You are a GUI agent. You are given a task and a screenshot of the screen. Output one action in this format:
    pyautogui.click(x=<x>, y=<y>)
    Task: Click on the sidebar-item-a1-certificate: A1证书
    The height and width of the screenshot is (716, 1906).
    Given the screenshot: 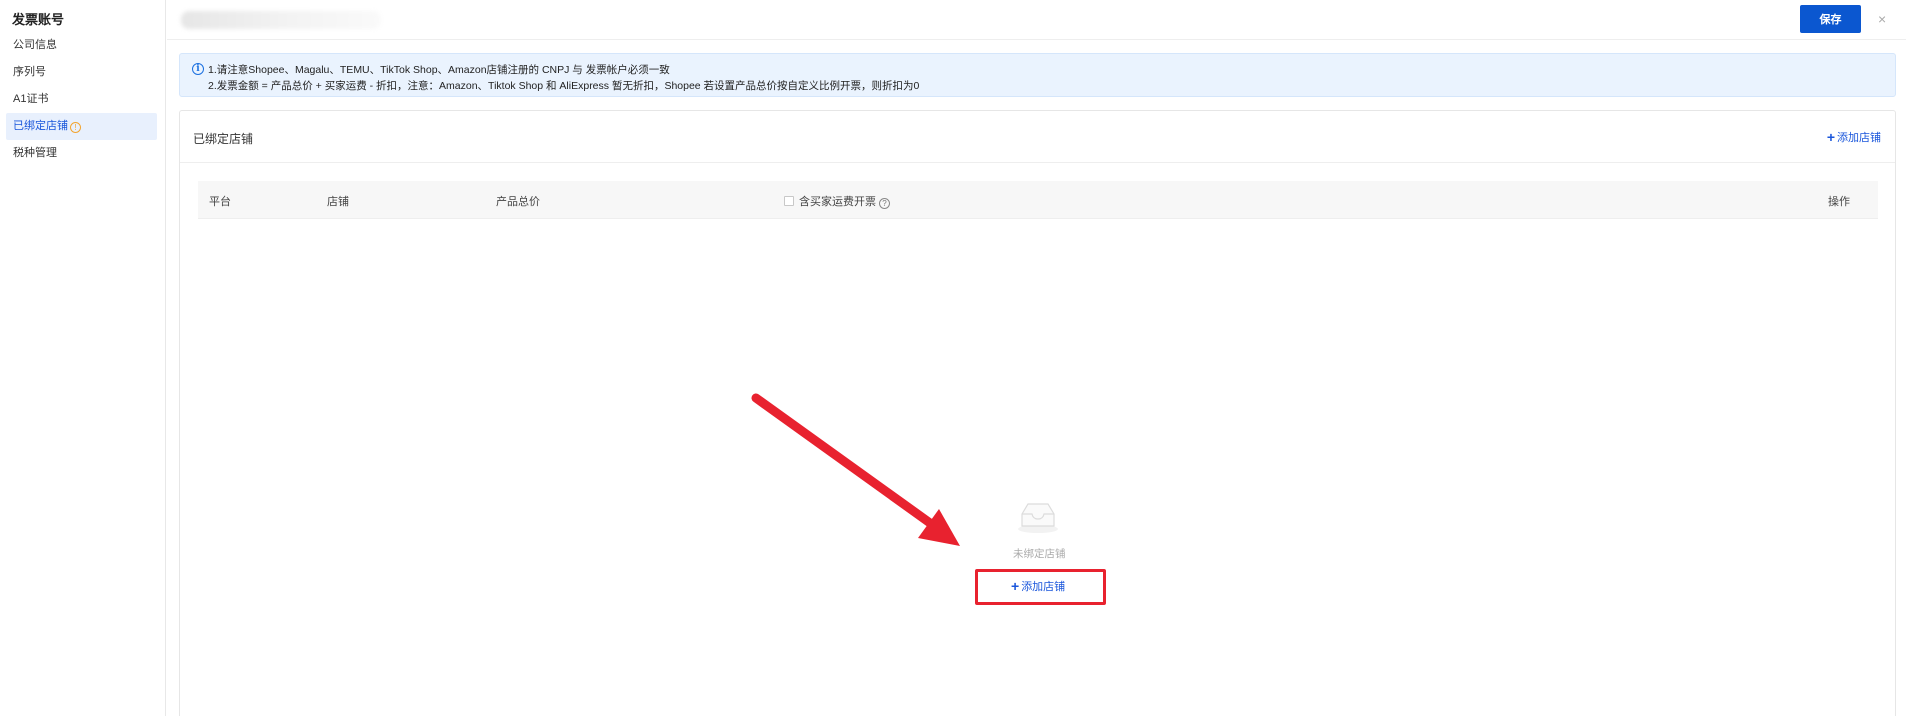 What is the action you would take?
    pyautogui.click(x=81, y=99)
    